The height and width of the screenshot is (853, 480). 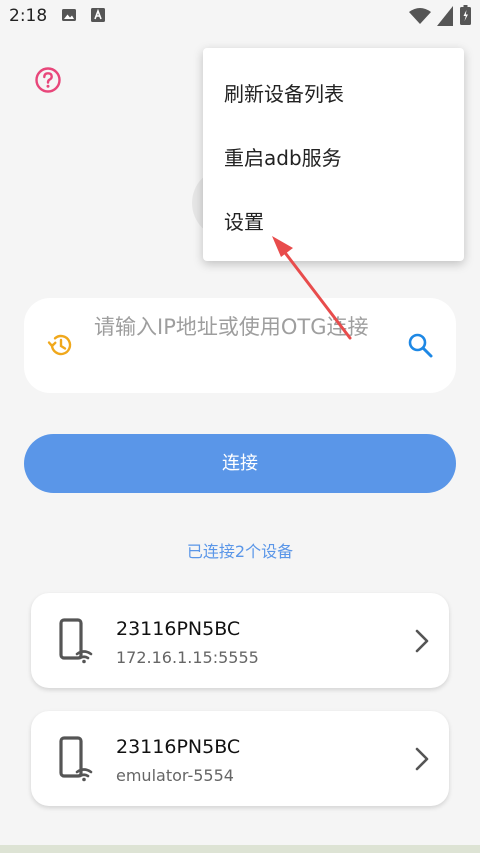 What do you see at coordinates (48, 80) in the screenshot?
I see `help-icon` at bounding box center [48, 80].